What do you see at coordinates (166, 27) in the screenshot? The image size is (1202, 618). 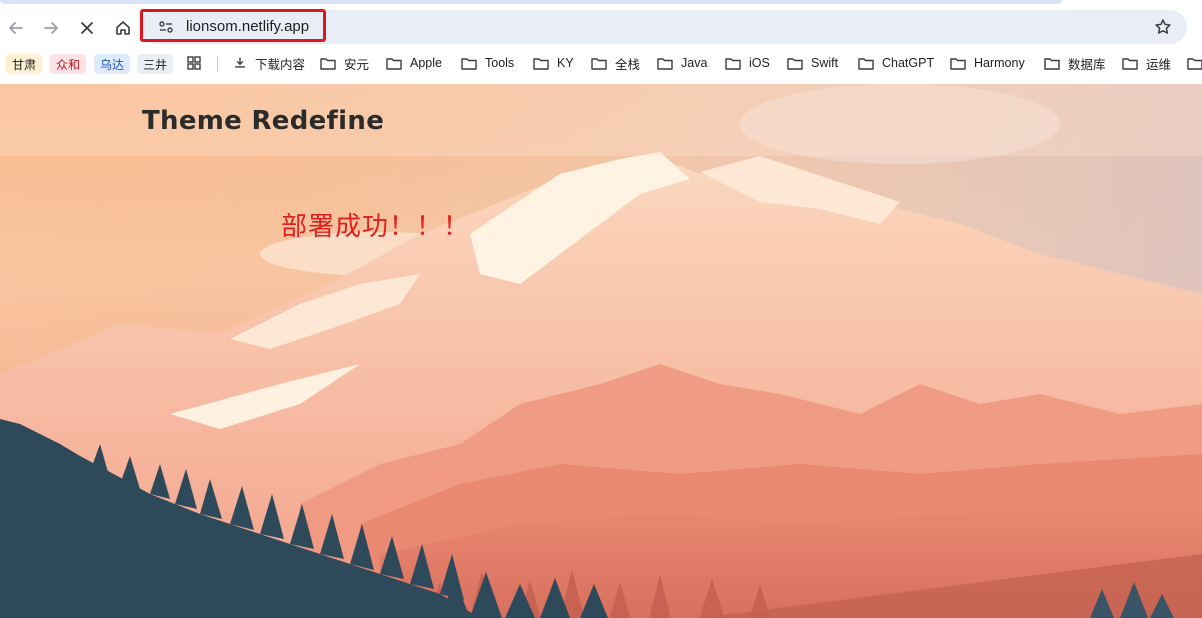 I see `site-info-icon` at bounding box center [166, 27].